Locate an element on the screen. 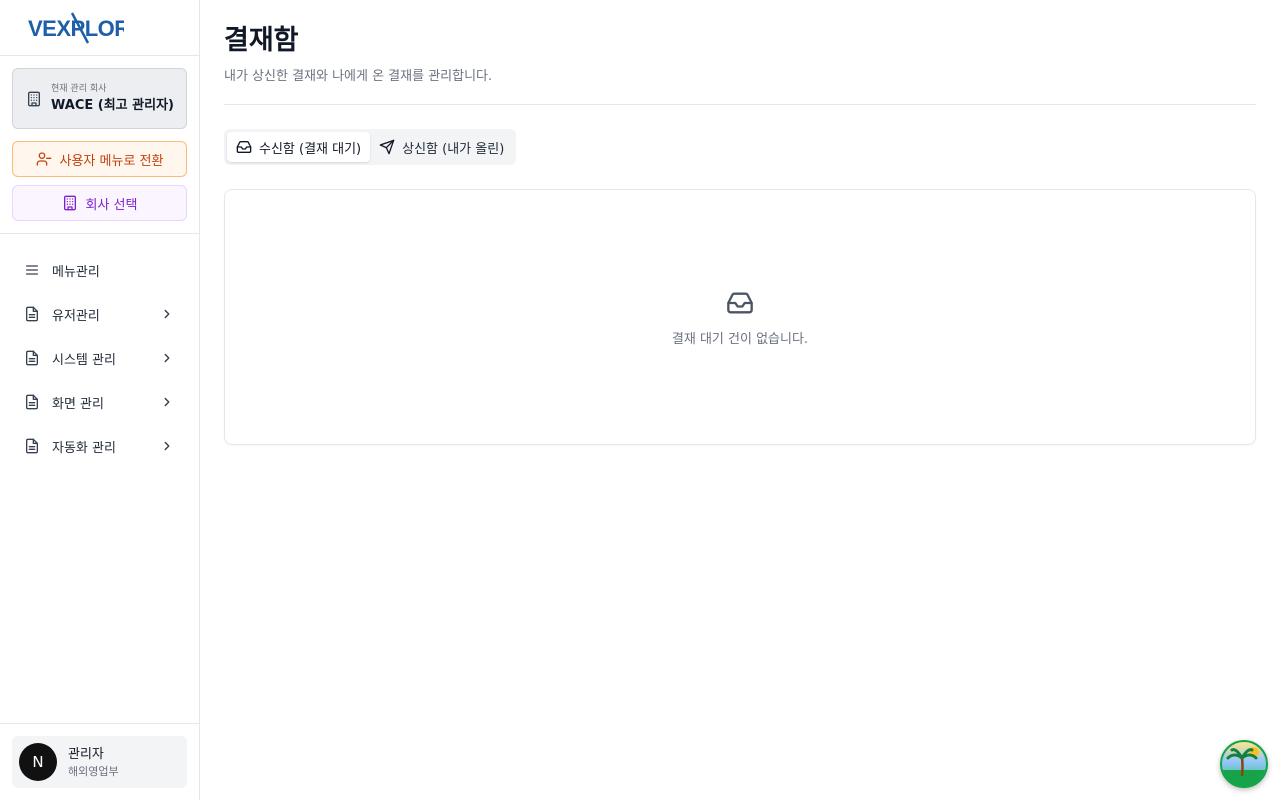 Image resolution: width=1280 pixels, height=800 pixels. sidebar-item-label: 시스템 관리 is located at coordinates (84, 360).